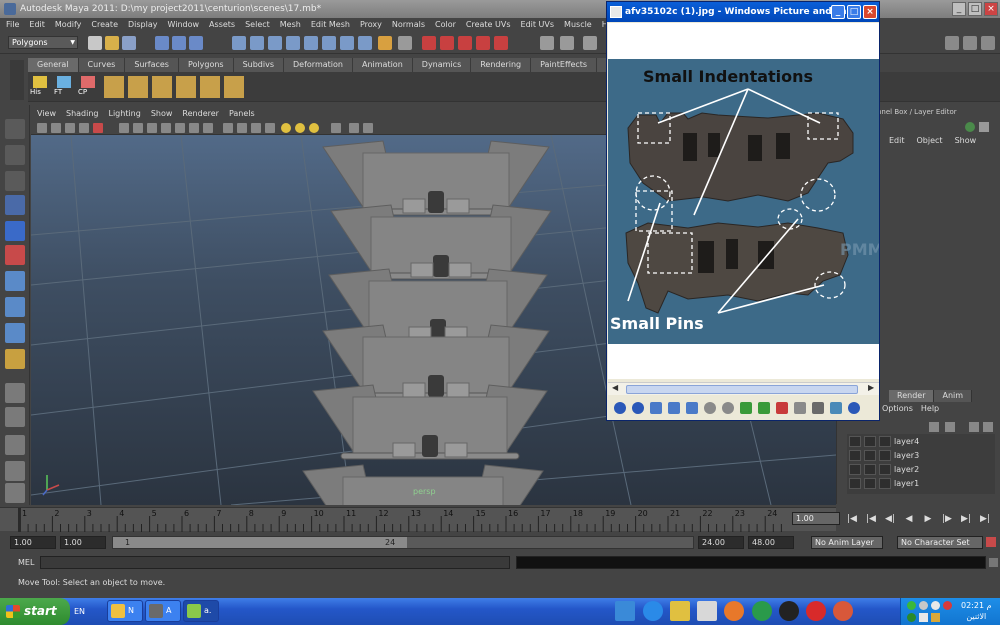 The image size is (1000, 625). Describe the element at coordinates (114, 87) in the screenshot. I see `shelf-poly-sphere-icon` at that location.